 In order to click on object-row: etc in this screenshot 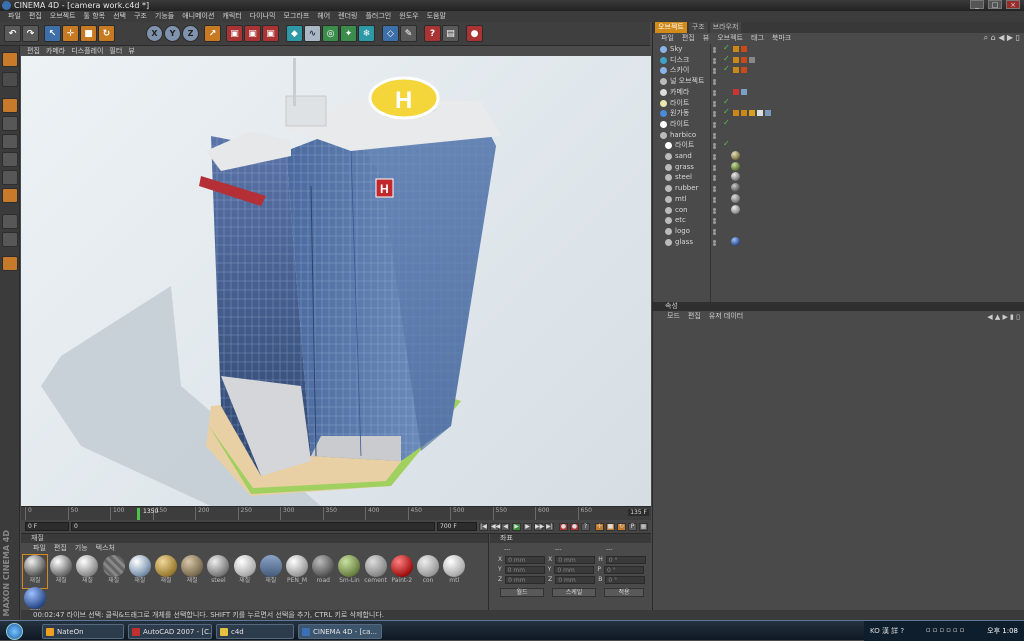, I will do `click(838, 220)`.